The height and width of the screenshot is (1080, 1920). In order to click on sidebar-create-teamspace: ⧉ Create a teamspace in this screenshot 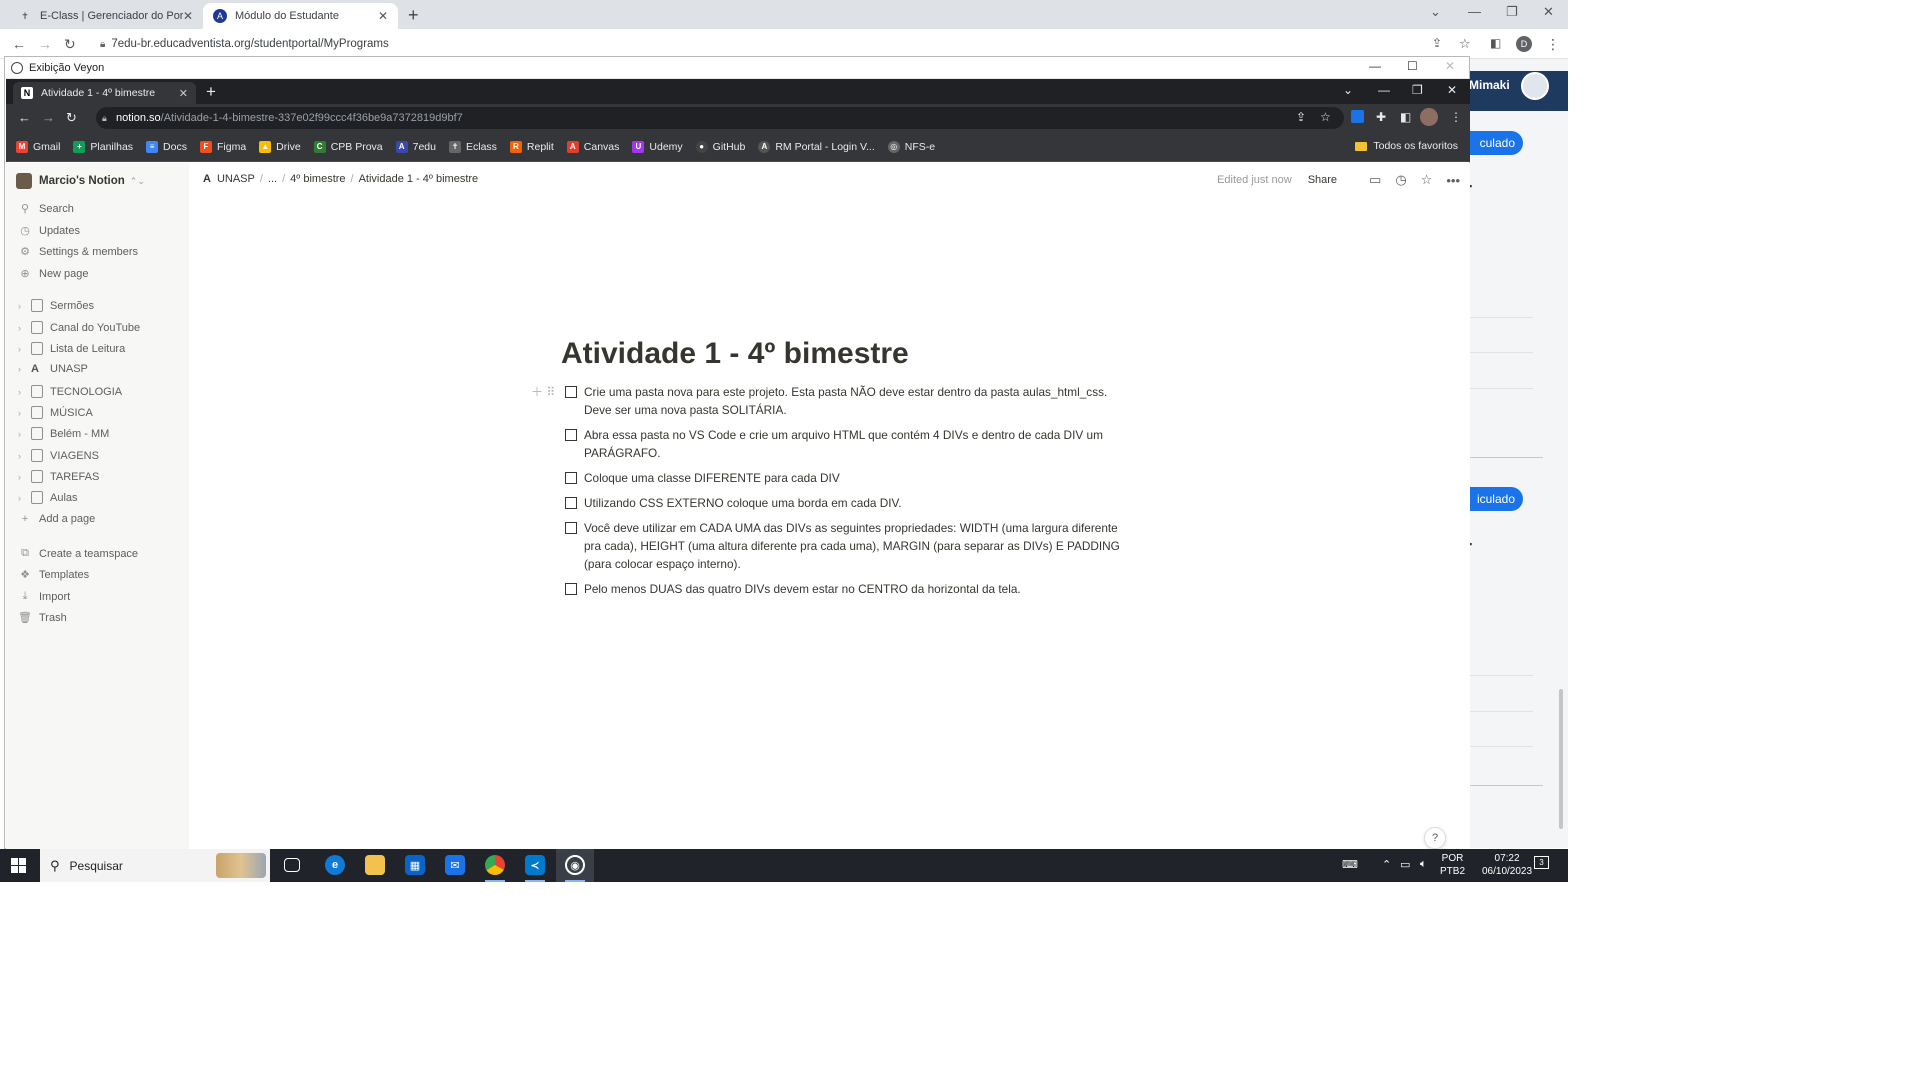, I will do `click(78, 553)`.